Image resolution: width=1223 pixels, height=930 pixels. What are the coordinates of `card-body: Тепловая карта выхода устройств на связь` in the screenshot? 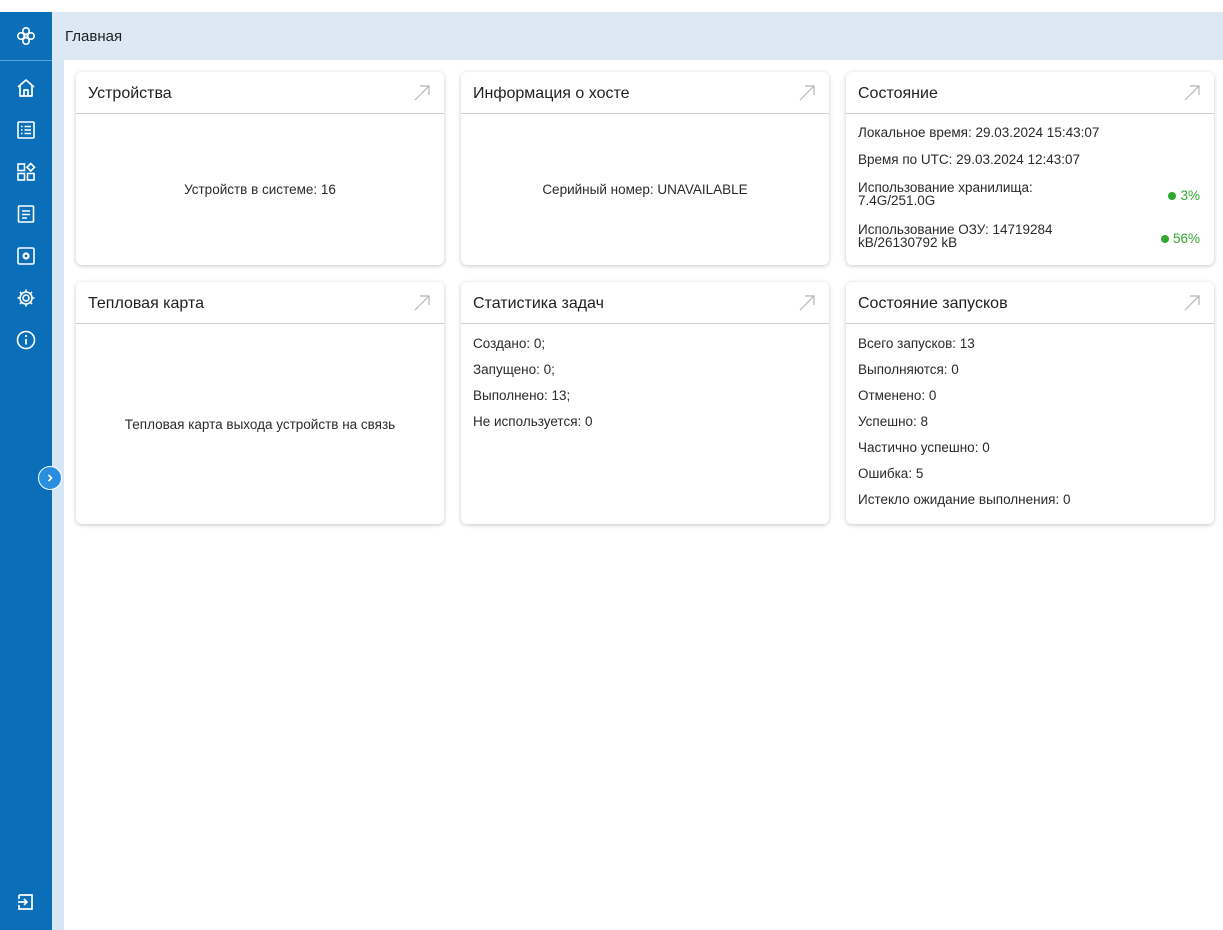 It's located at (260, 424).